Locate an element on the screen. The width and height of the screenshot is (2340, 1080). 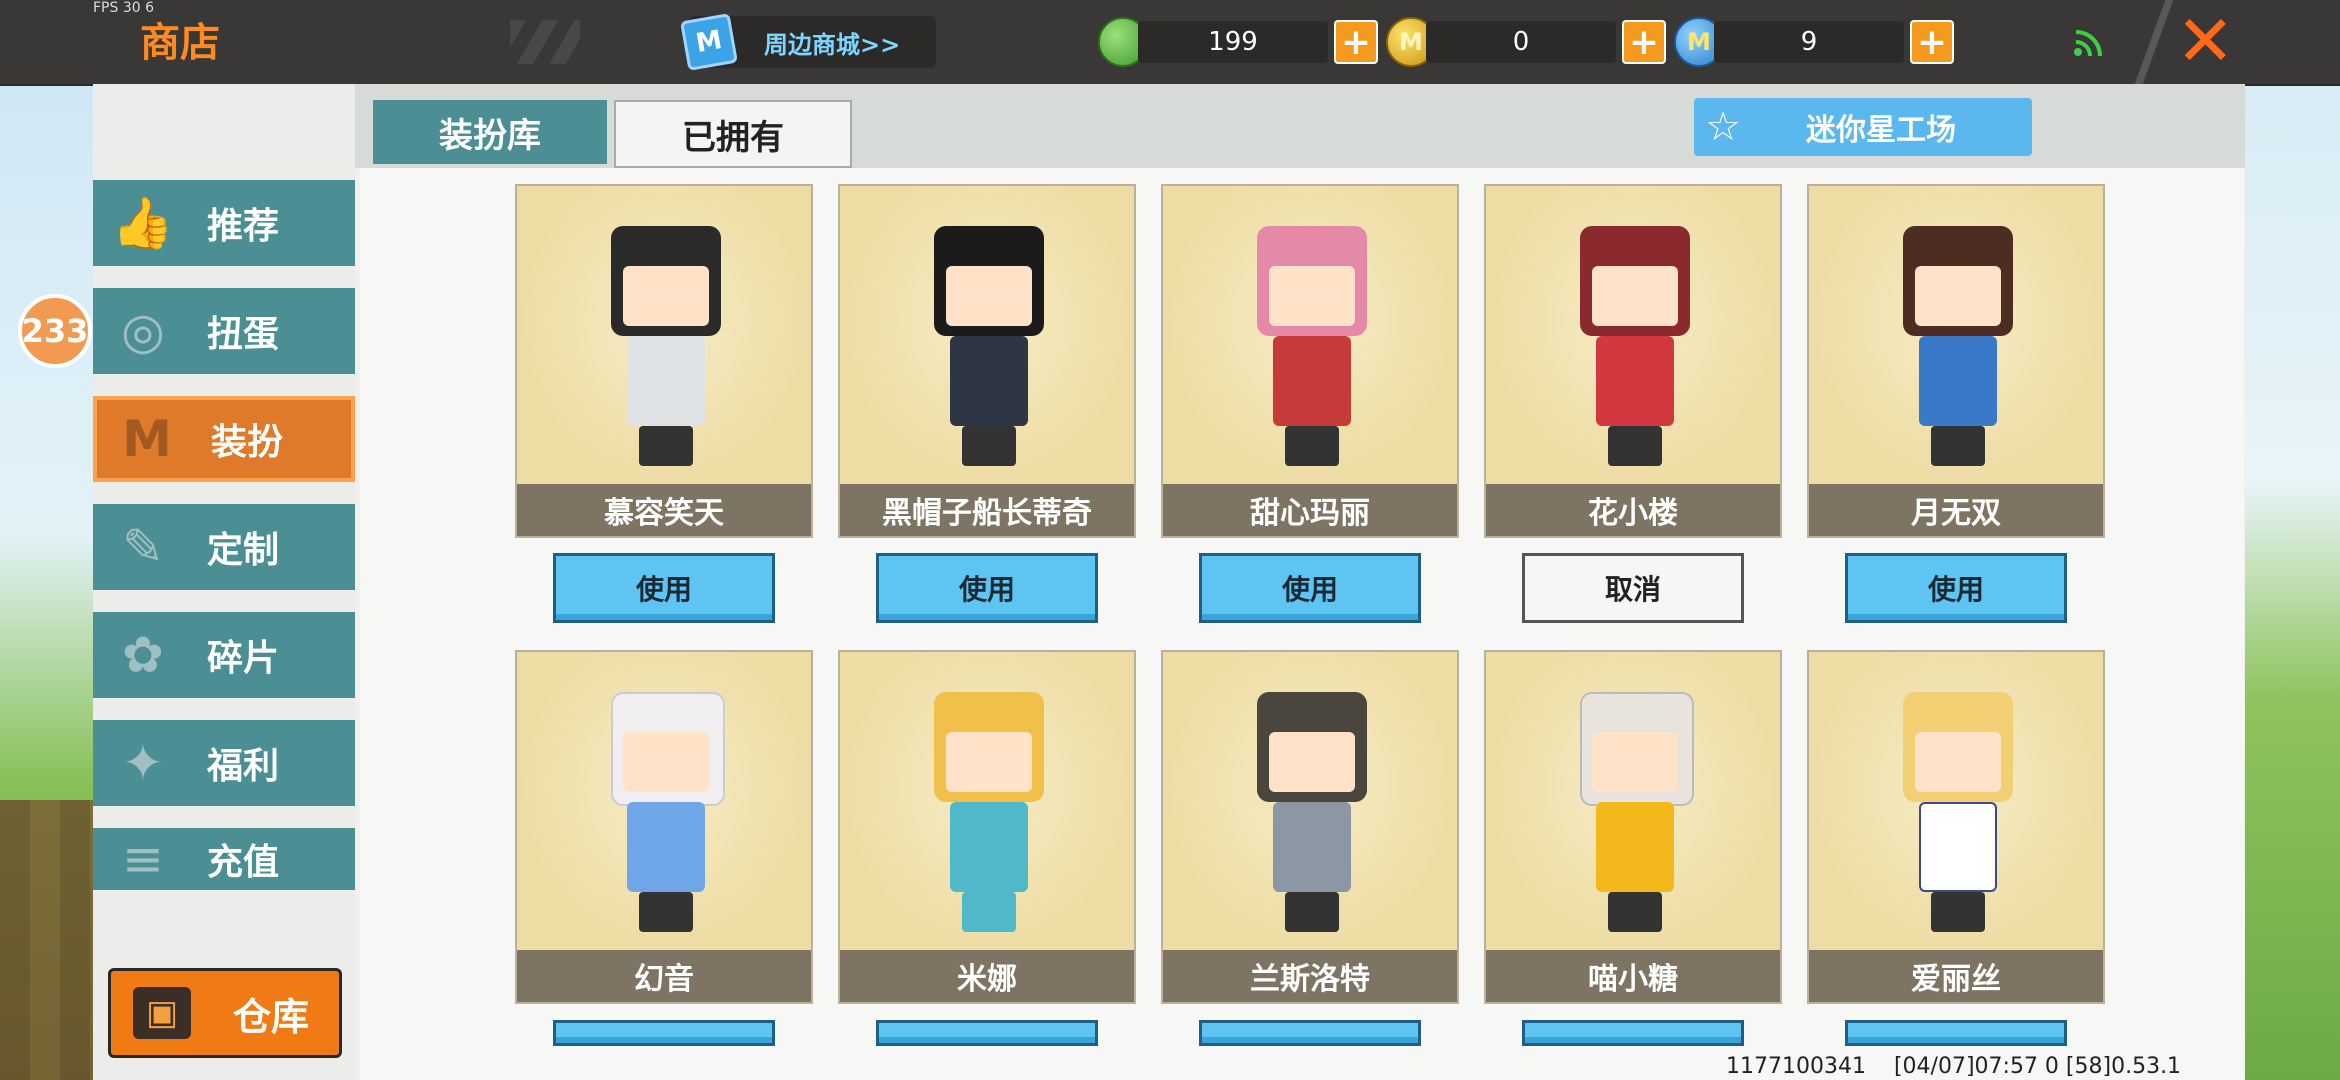
pencil-icon: ✎ is located at coordinates (143, 547).